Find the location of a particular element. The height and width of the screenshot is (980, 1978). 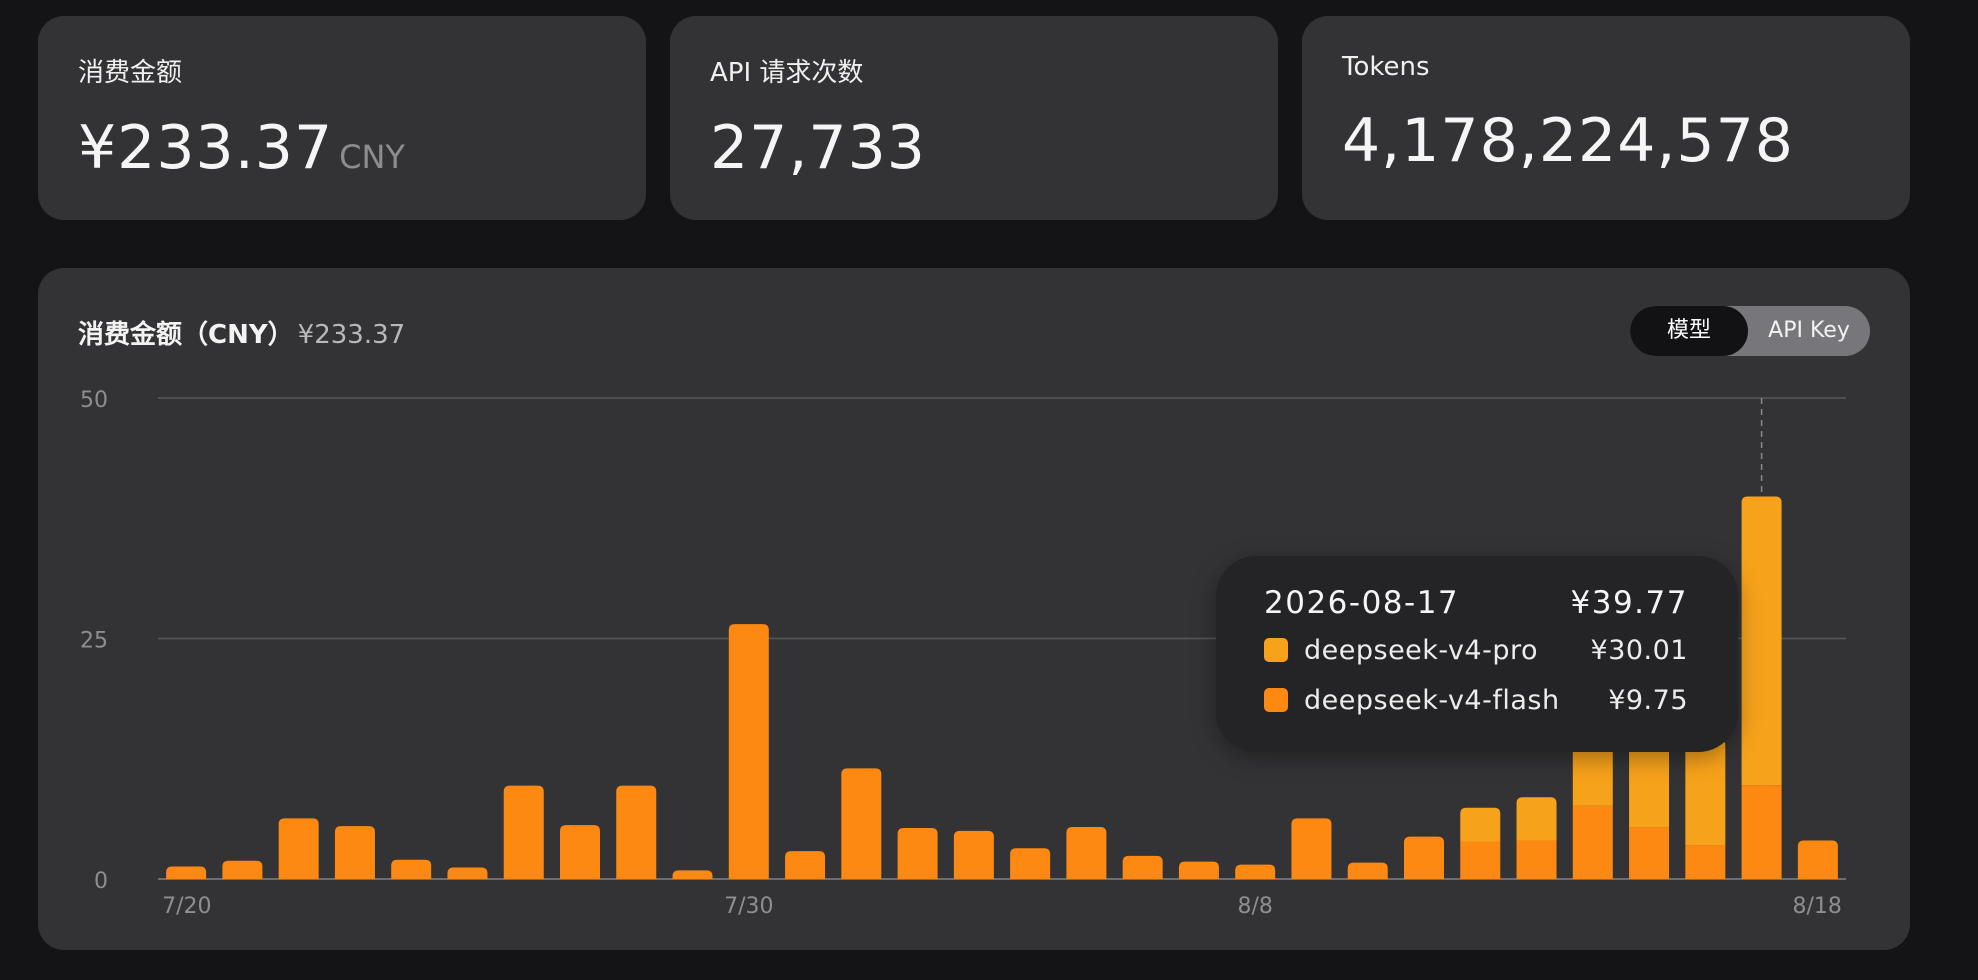

requests-label: API 请求次数 is located at coordinates (787, 73).